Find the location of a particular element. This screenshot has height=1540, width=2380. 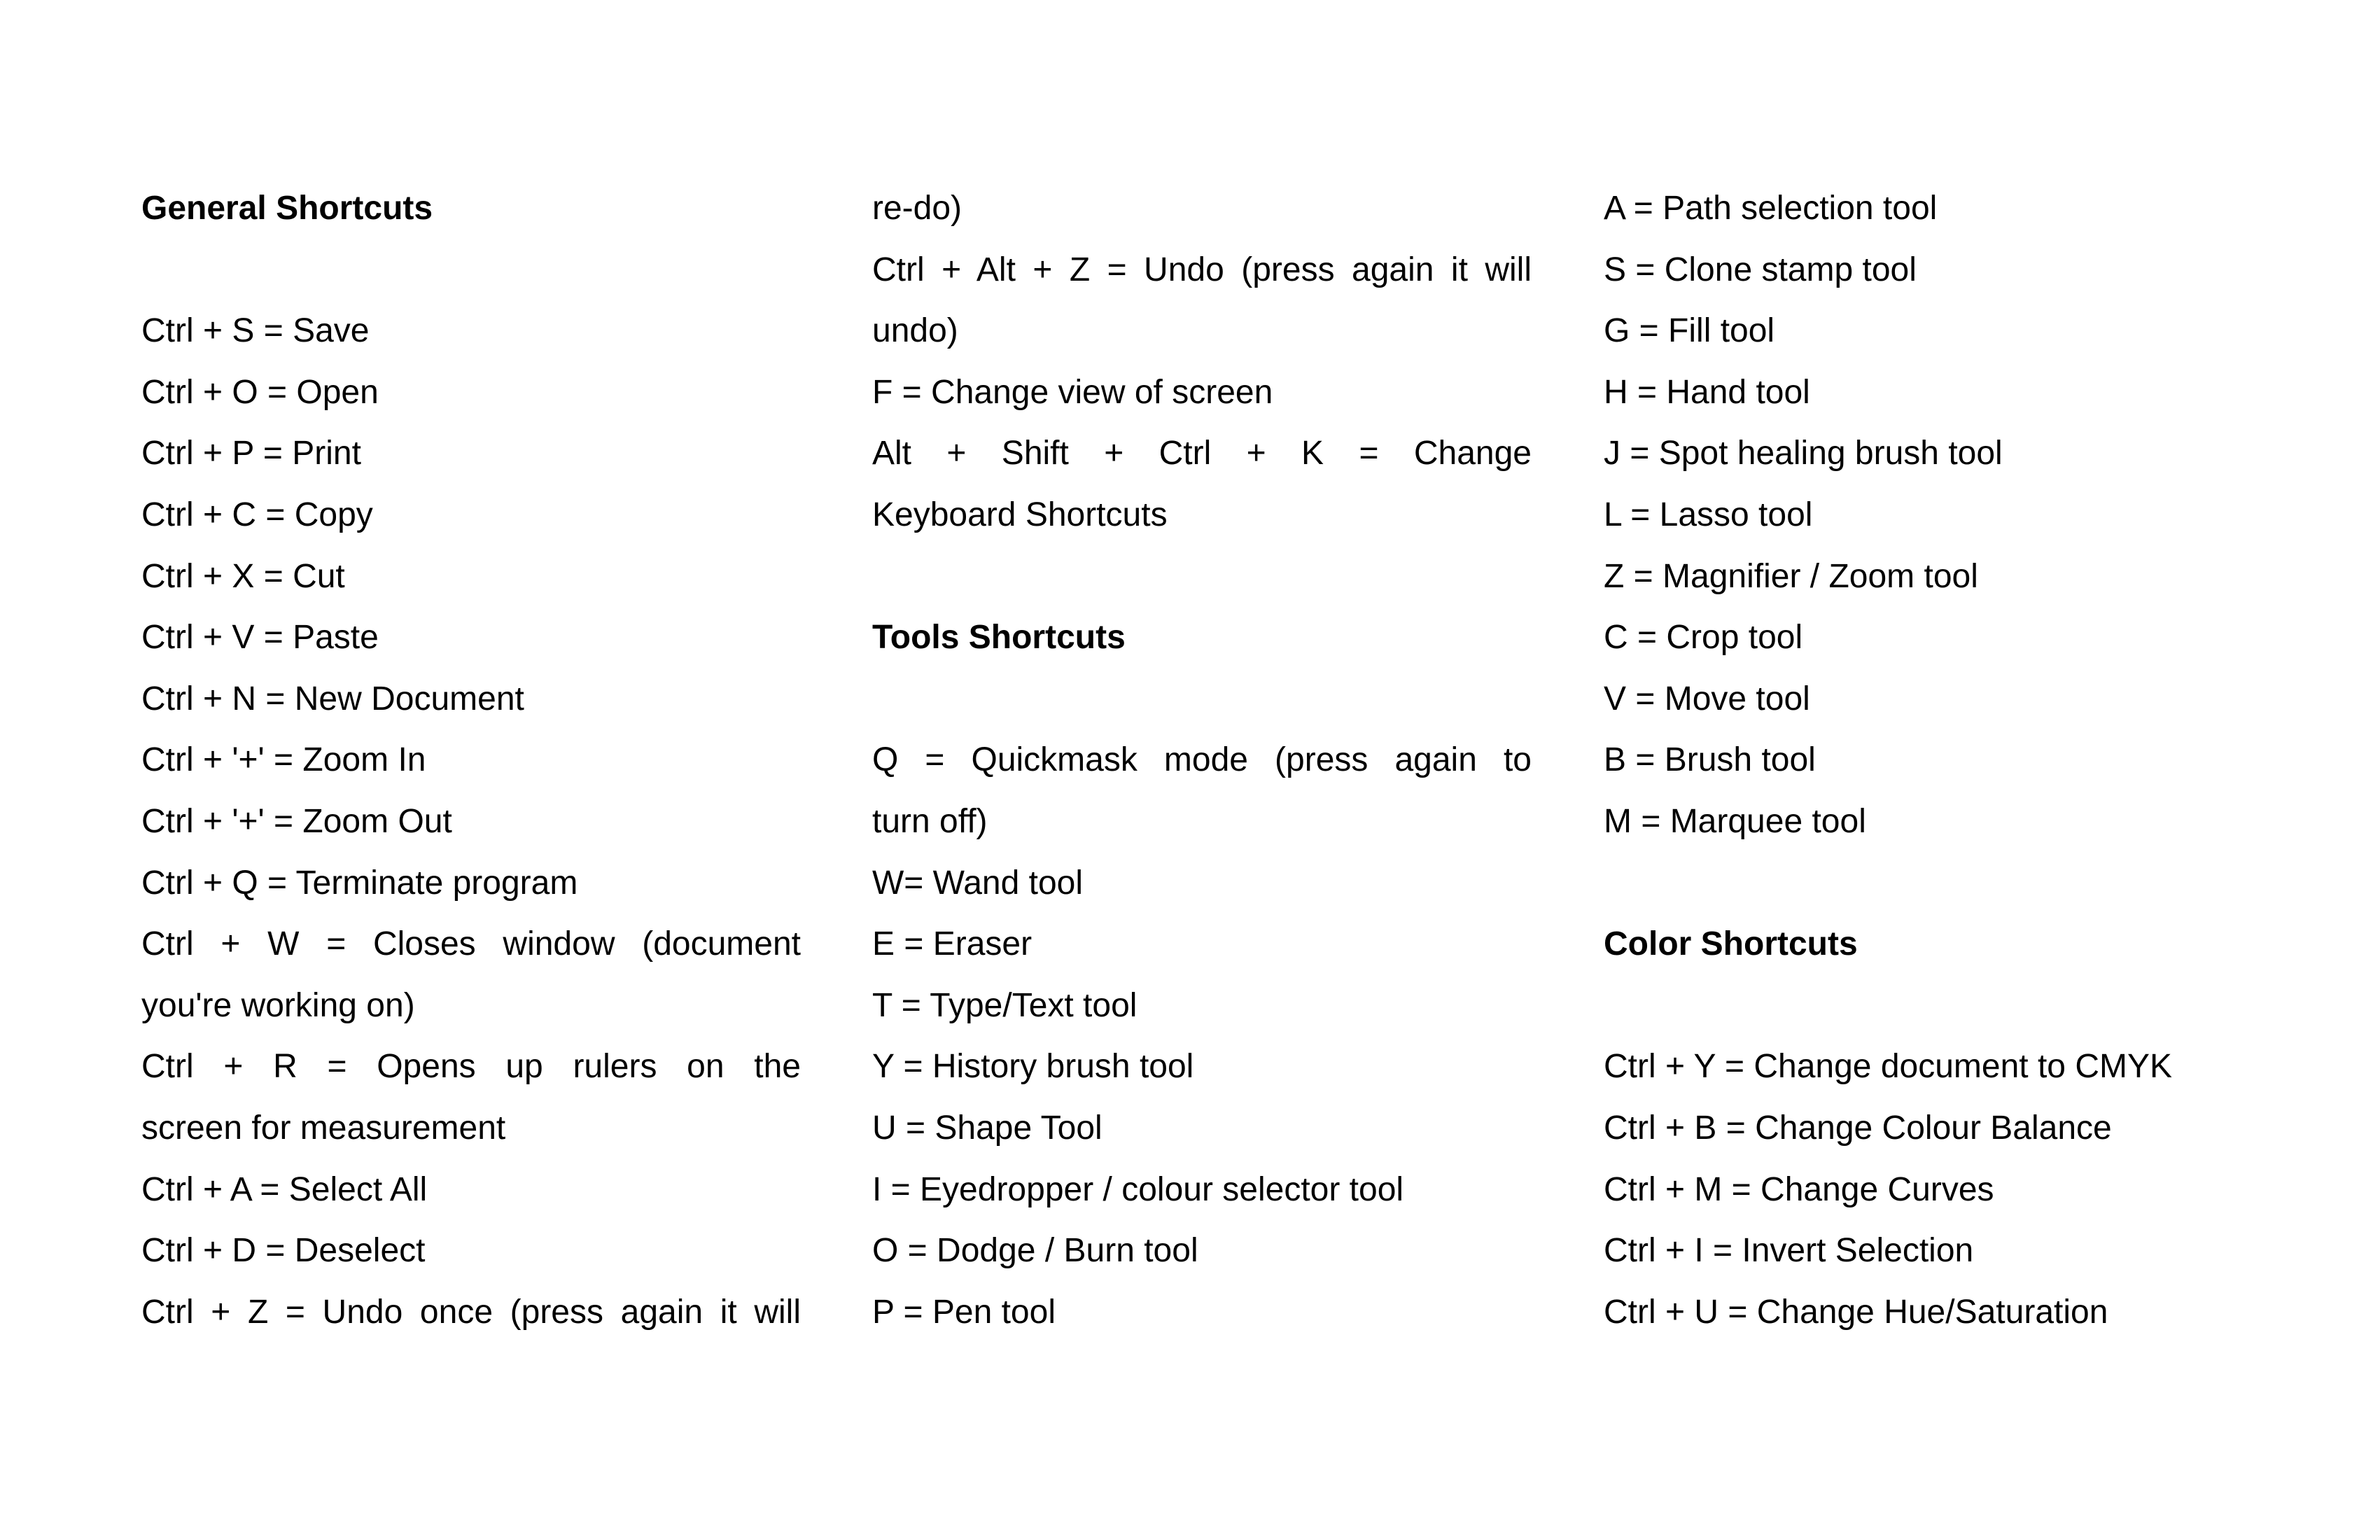

shortcut-line: Ctrl + P = Print is located at coordinates (251, 453).